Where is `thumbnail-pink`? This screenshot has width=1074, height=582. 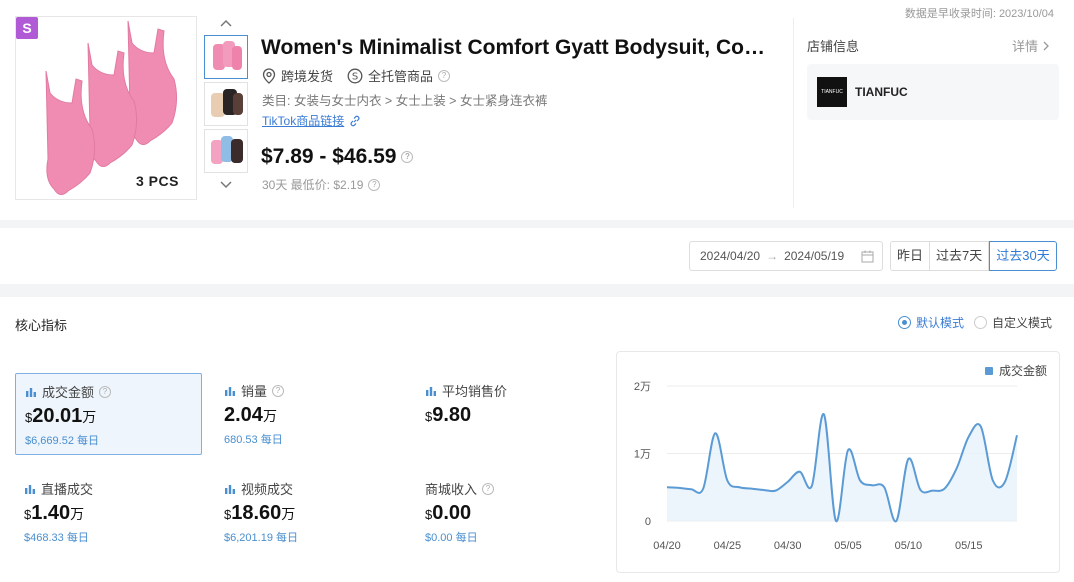
thumbnail-pink is located at coordinates (226, 57).